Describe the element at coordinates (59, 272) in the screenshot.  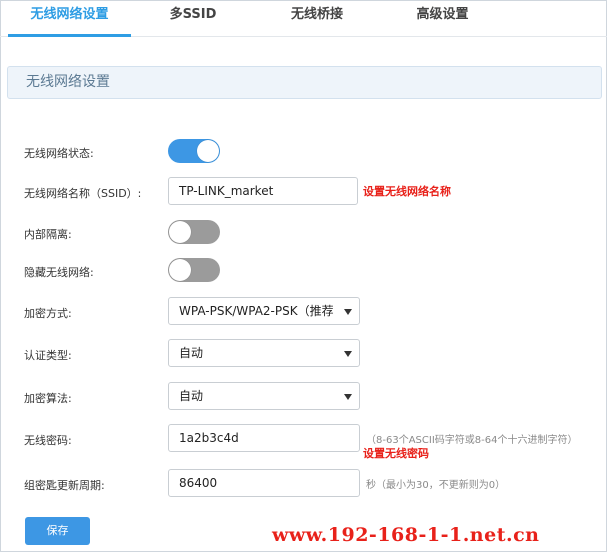
I see `hide-network-label: 隐藏无线网络:` at that location.